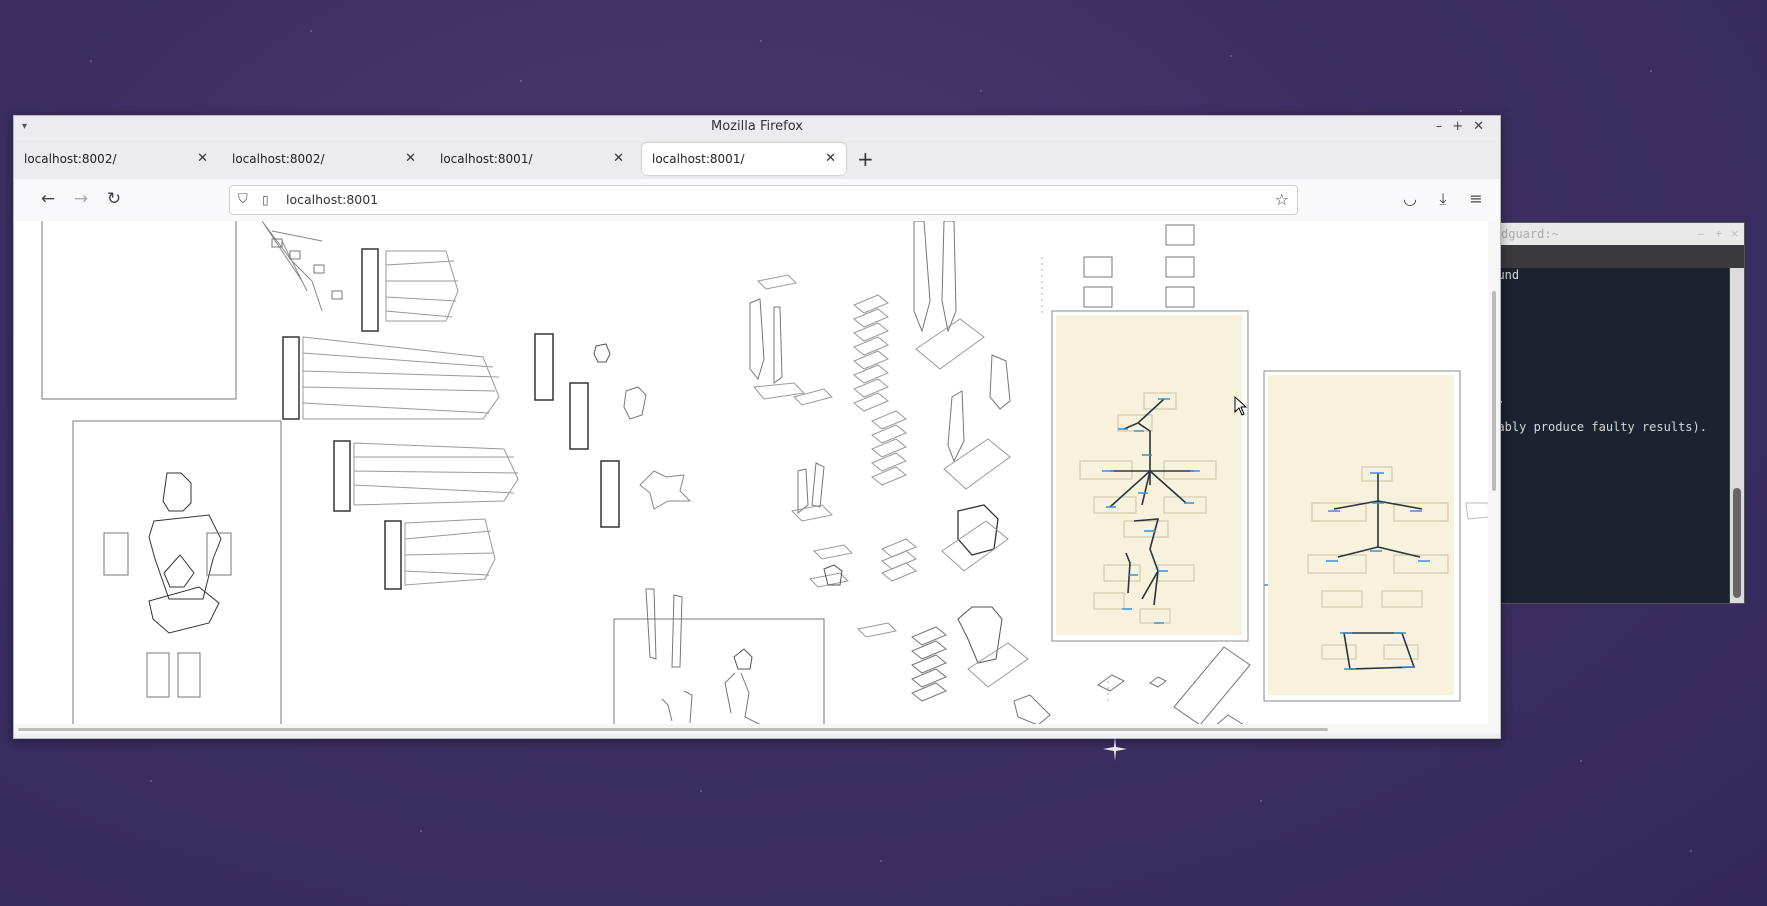  Describe the element at coordinates (1612, 234) in the screenshot. I see `terminal-title: dguard:~ – + ✕` at that location.